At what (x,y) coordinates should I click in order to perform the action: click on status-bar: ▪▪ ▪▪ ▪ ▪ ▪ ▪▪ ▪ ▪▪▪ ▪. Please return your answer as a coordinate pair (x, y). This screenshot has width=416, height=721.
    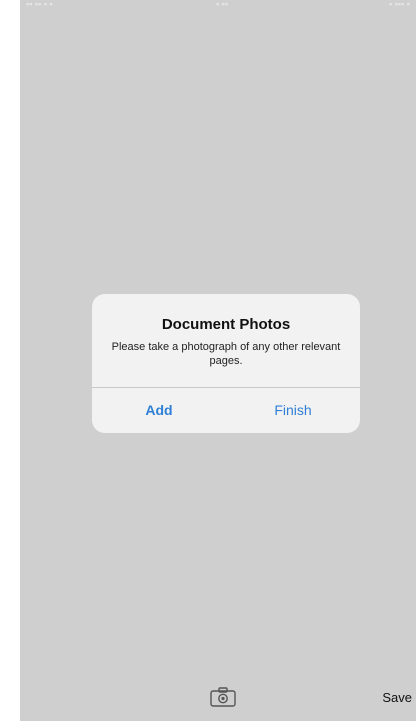
    Looking at the image, I should click on (218, 7).